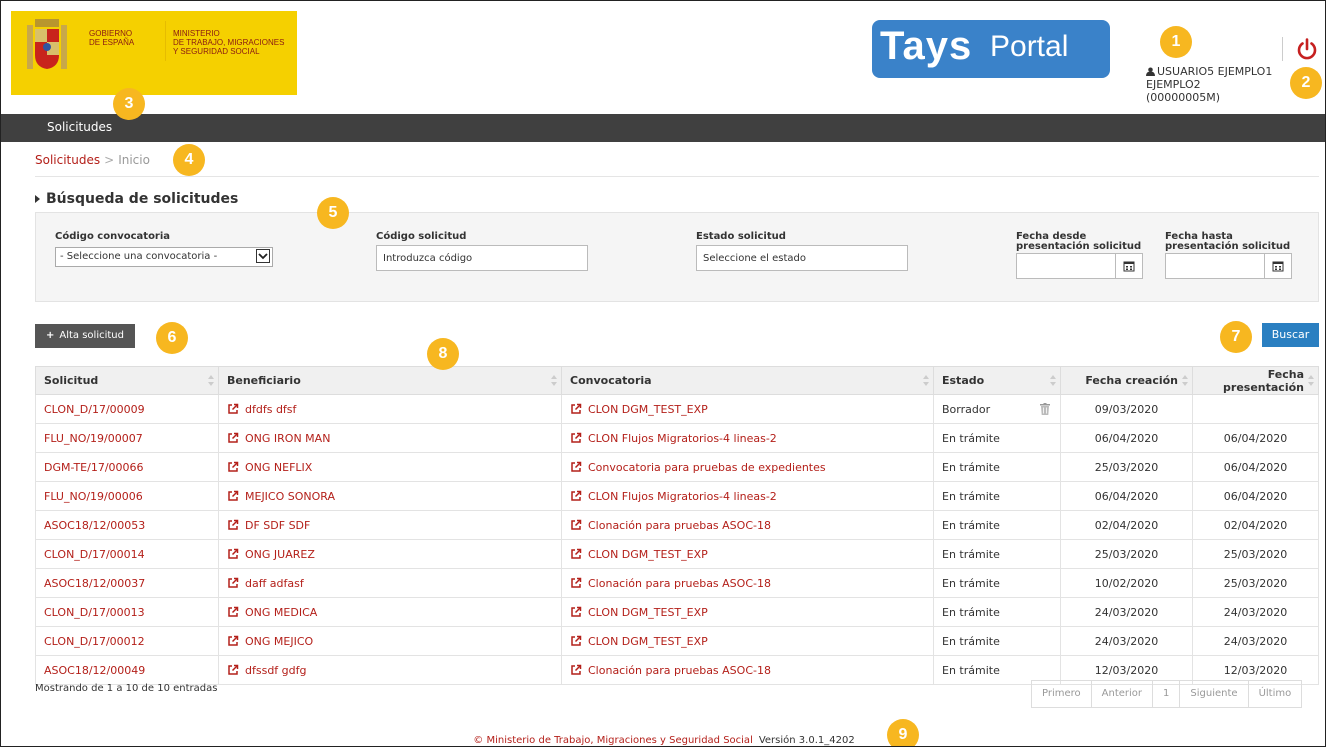 The width and height of the screenshot is (1328, 749). What do you see at coordinates (1255, 612) in the screenshot?
I see `fecha-presentacion-cell: 24/03/2020` at bounding box center [1255, 612].